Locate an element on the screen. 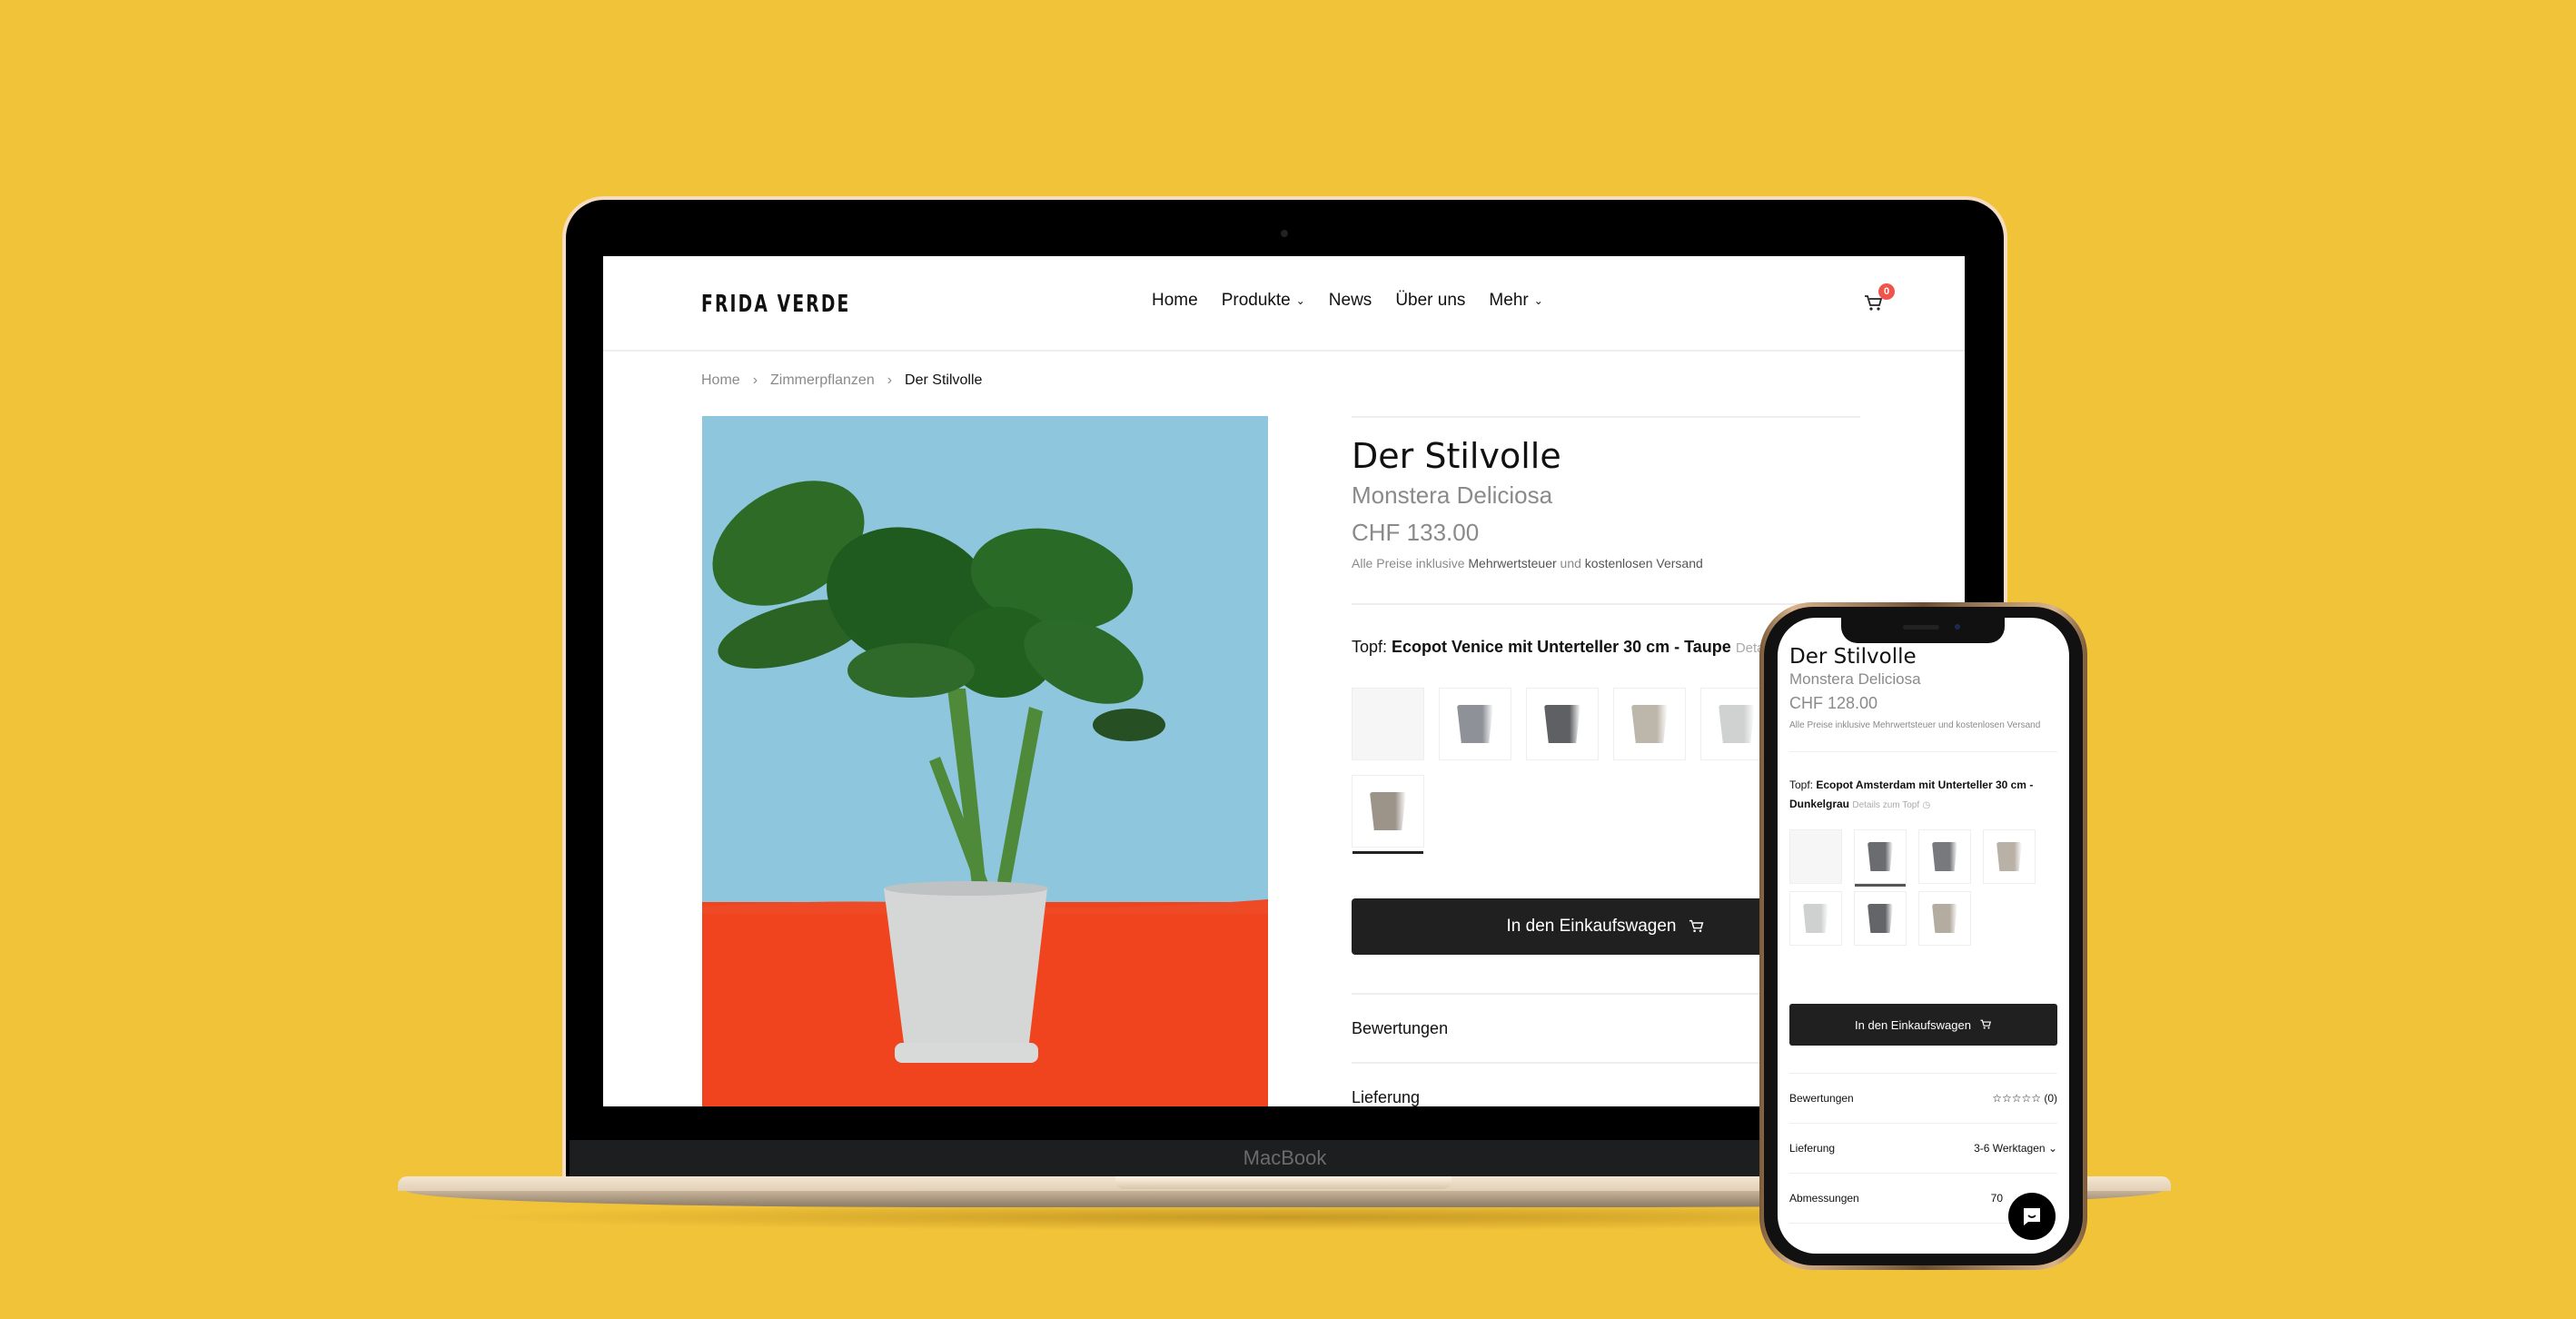  pot-swatch-hellgrau is located at coordinates (1815, 918).